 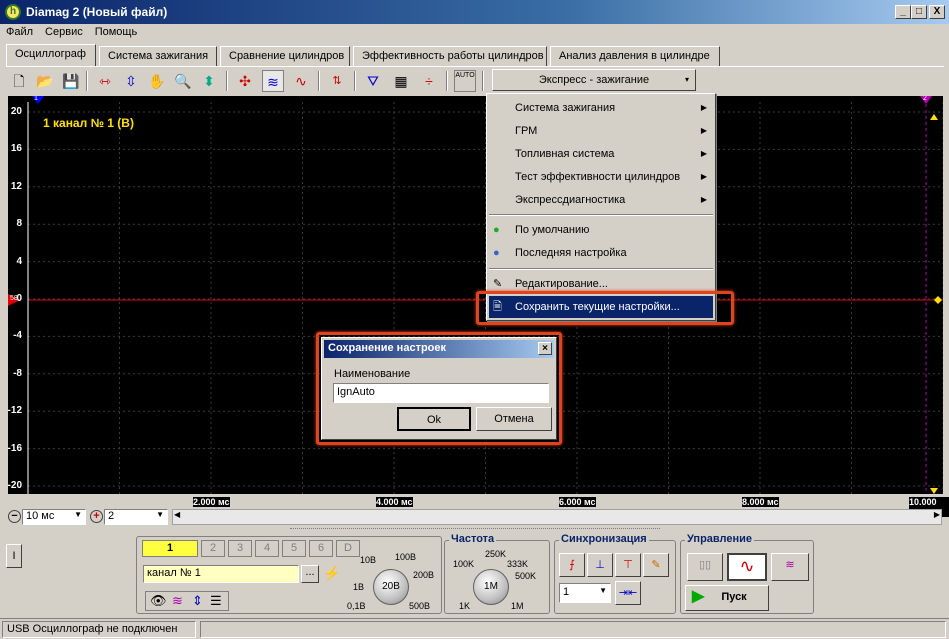 What do you see at coordinates (727, 598) in the screenshot?
I see `start-button: ▶ Пуск` at bounding box center [727, 598].